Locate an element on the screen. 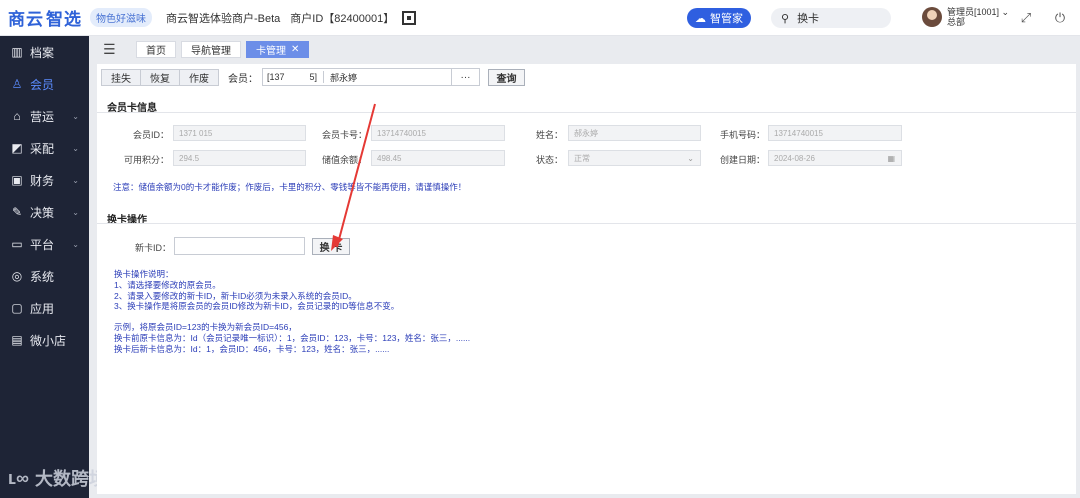 The image size is (1080, 498). sidebar-item-9: ▤ 微小店 is located at coordinates (44, 340).